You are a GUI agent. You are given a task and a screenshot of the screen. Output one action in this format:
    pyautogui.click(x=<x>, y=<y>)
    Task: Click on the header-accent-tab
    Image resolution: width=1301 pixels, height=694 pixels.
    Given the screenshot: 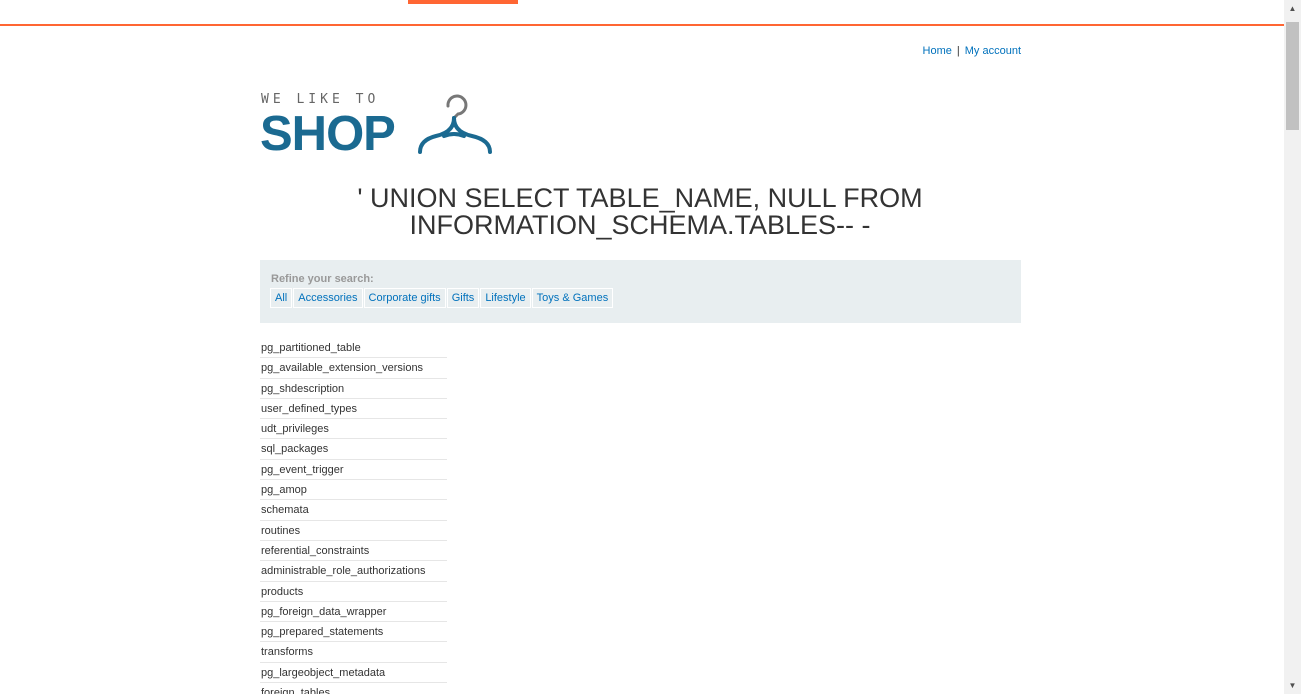 What is the action you would take?
    pyautogui.click(x=463, y=2)
    